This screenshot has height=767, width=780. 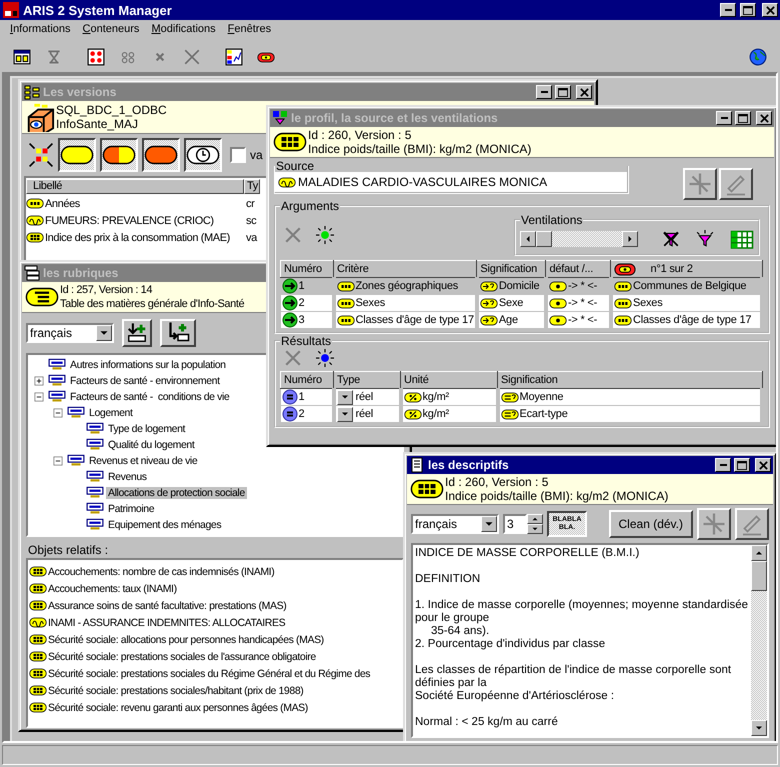 I want to click on table-cell: 2, so click(x=301, y=303).